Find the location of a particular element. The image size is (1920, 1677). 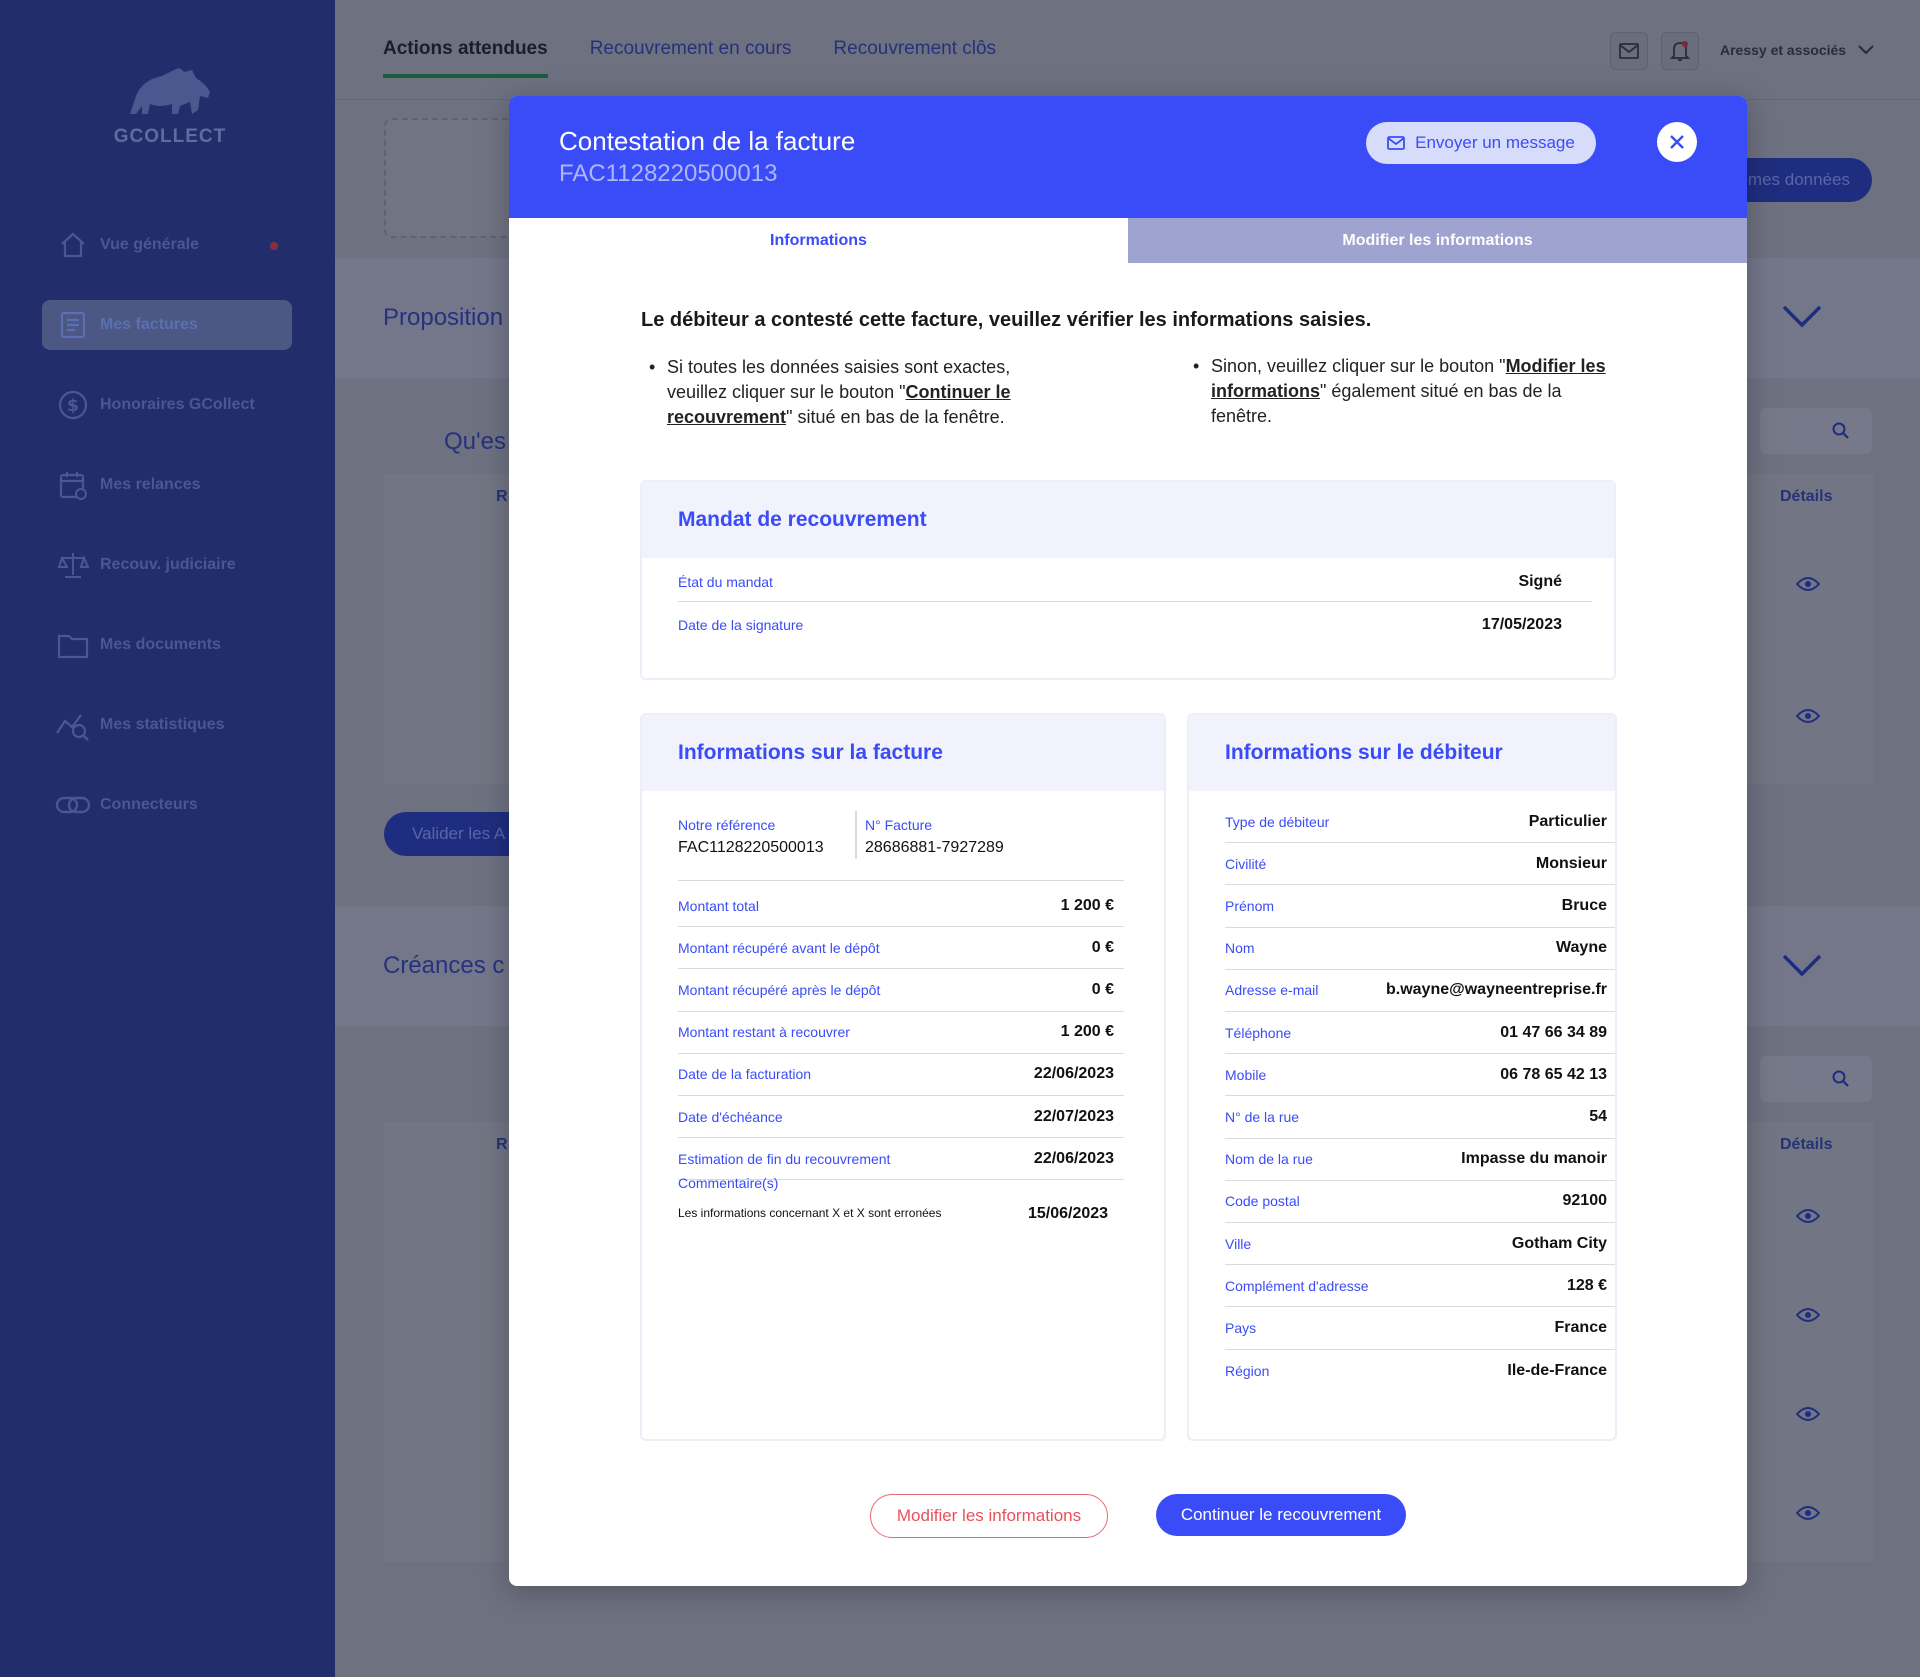

bg-creances-title: Créances c is located at coordinates (444, 965).